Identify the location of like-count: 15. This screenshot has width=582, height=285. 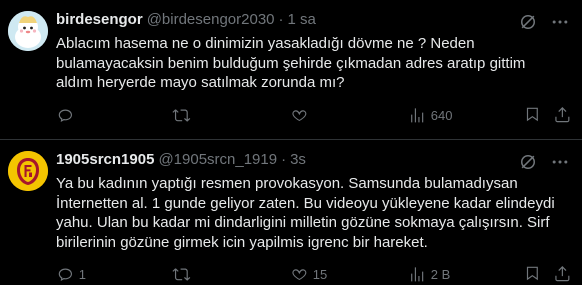
(320, 274).